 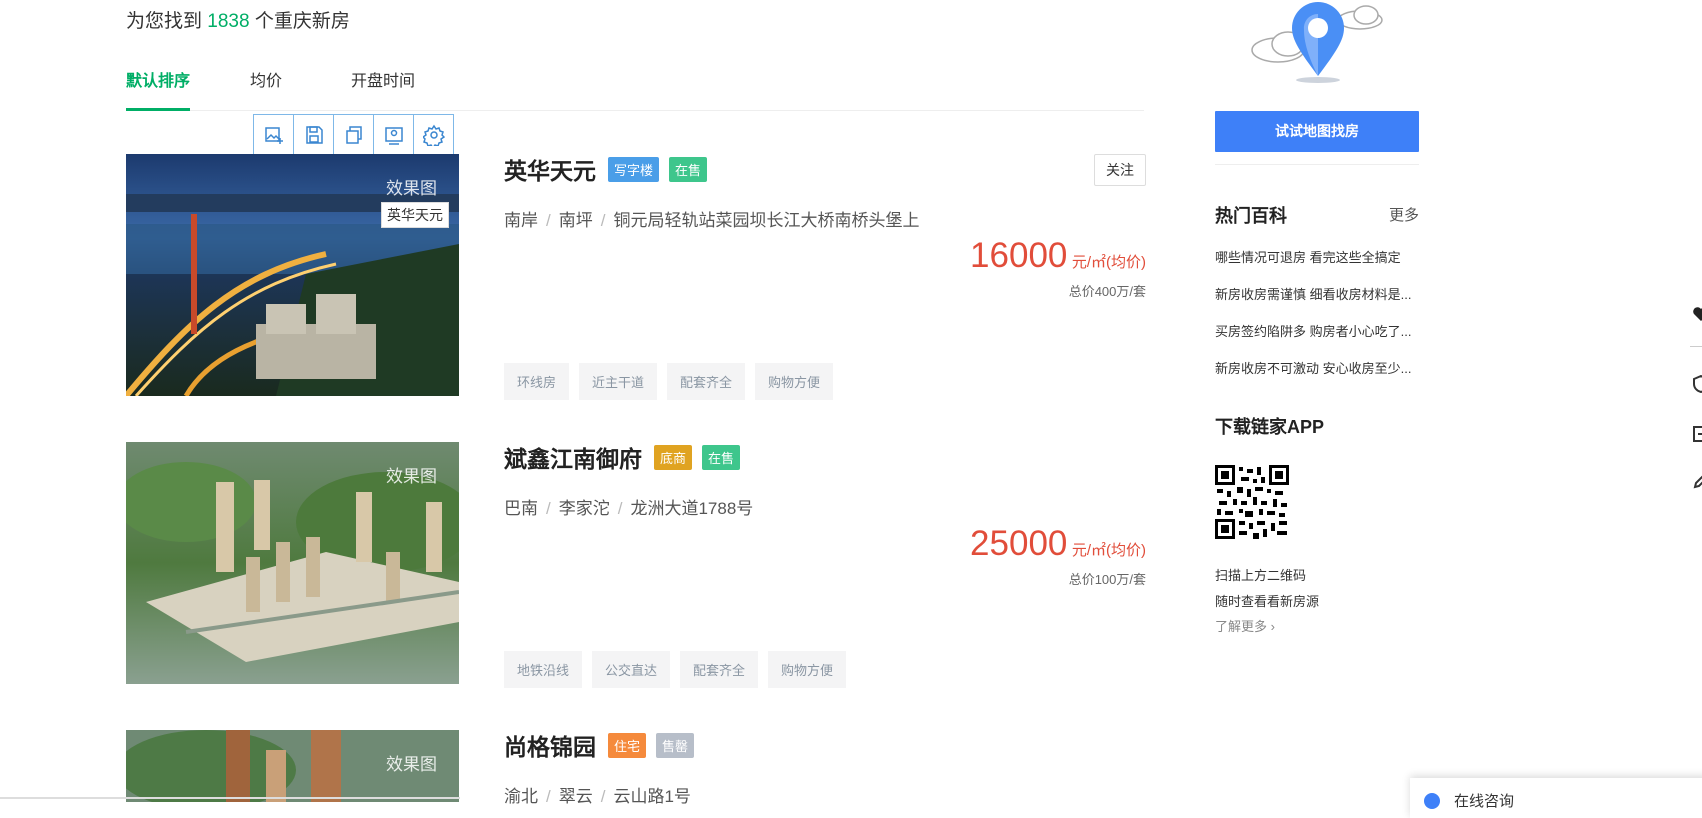 What do you see at coordinates (576, 220) in the screenshot?
I see `area: 南坪` at bounding box center [576, 220].